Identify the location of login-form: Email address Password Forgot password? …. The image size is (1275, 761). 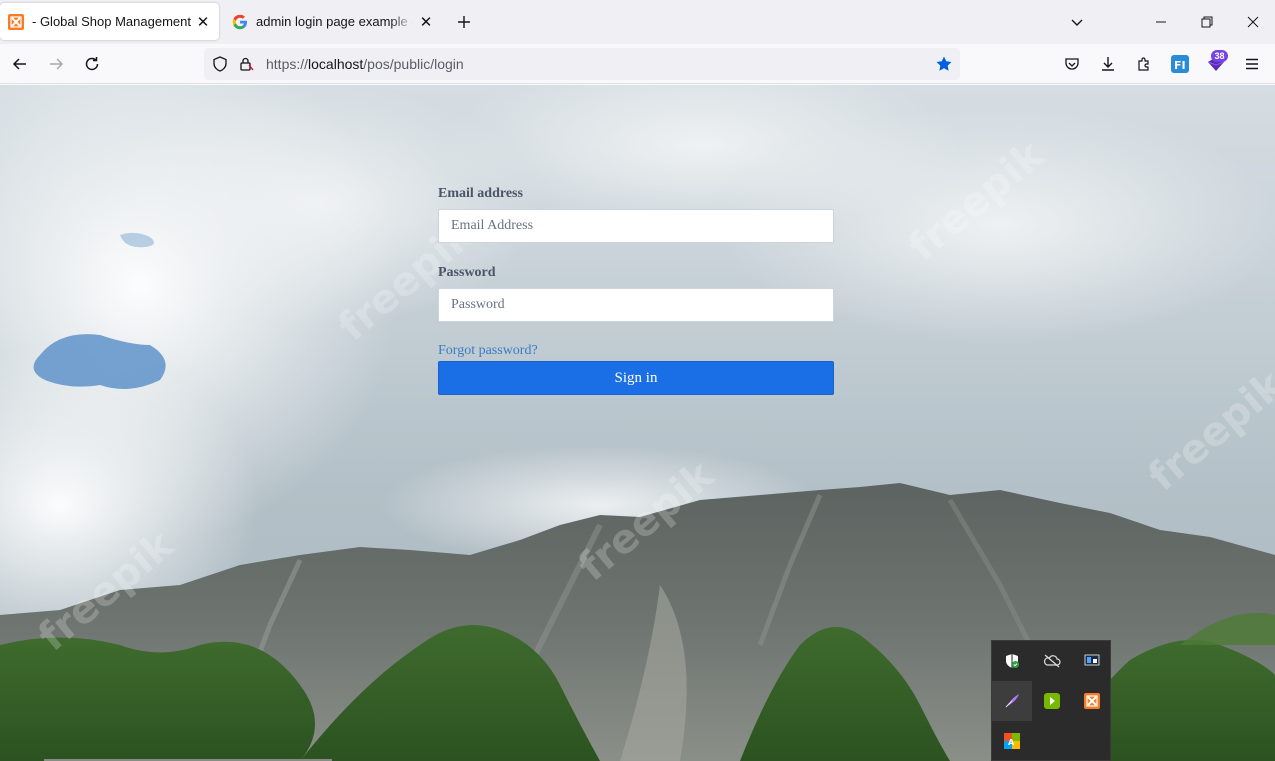
(636, 290).